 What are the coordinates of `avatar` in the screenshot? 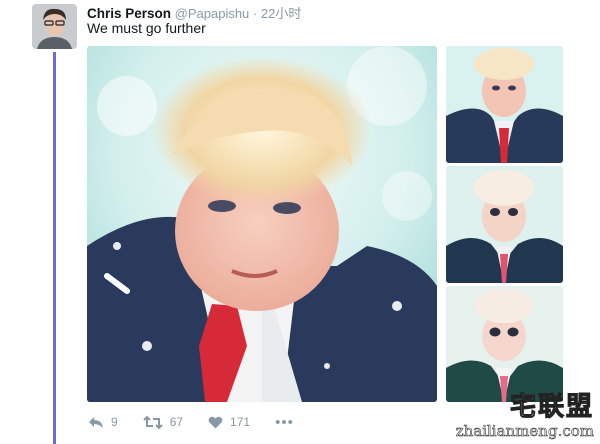 It's located at (54, 26).